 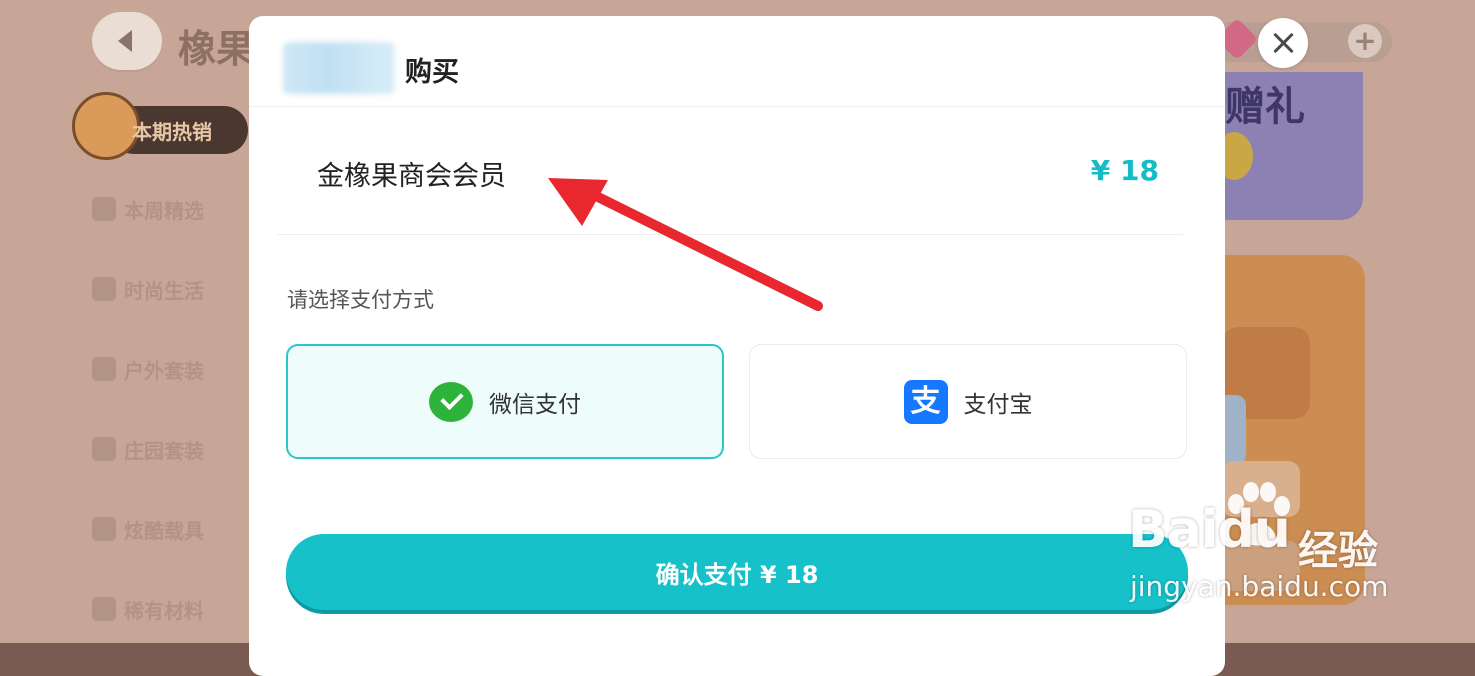 What do you see at coordinates (104, 209) in the screenshot?
I see `thumbs-up-icon` at bounding box center [104, 209].